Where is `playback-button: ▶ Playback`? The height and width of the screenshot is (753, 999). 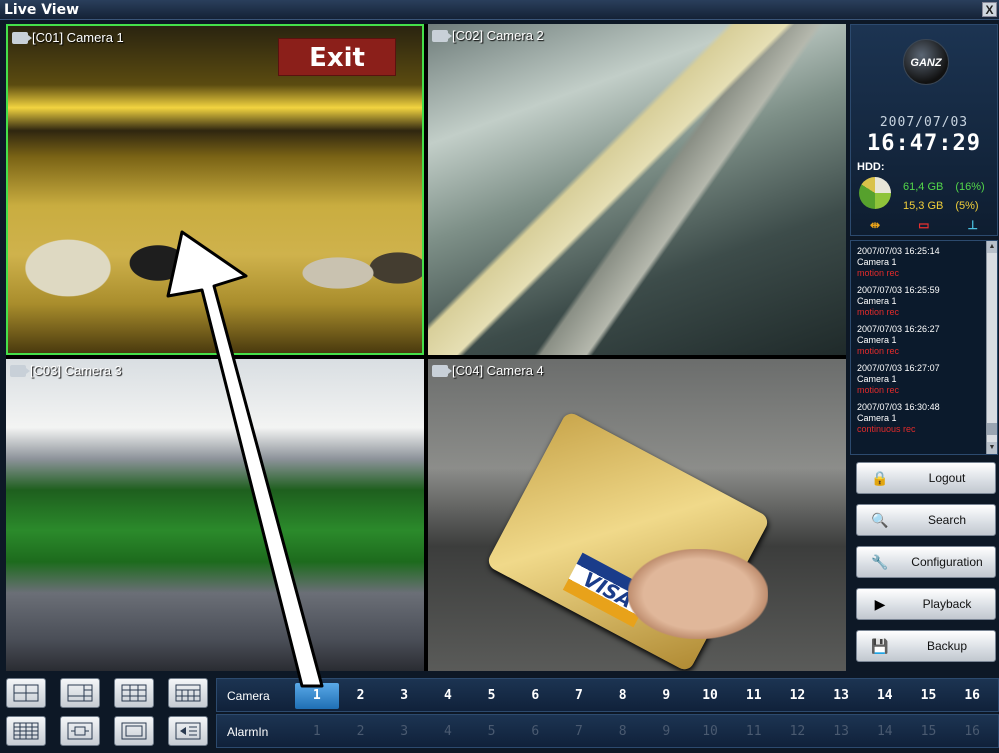
playback-button: ▶ Playback is located at coordinates (926, 604).